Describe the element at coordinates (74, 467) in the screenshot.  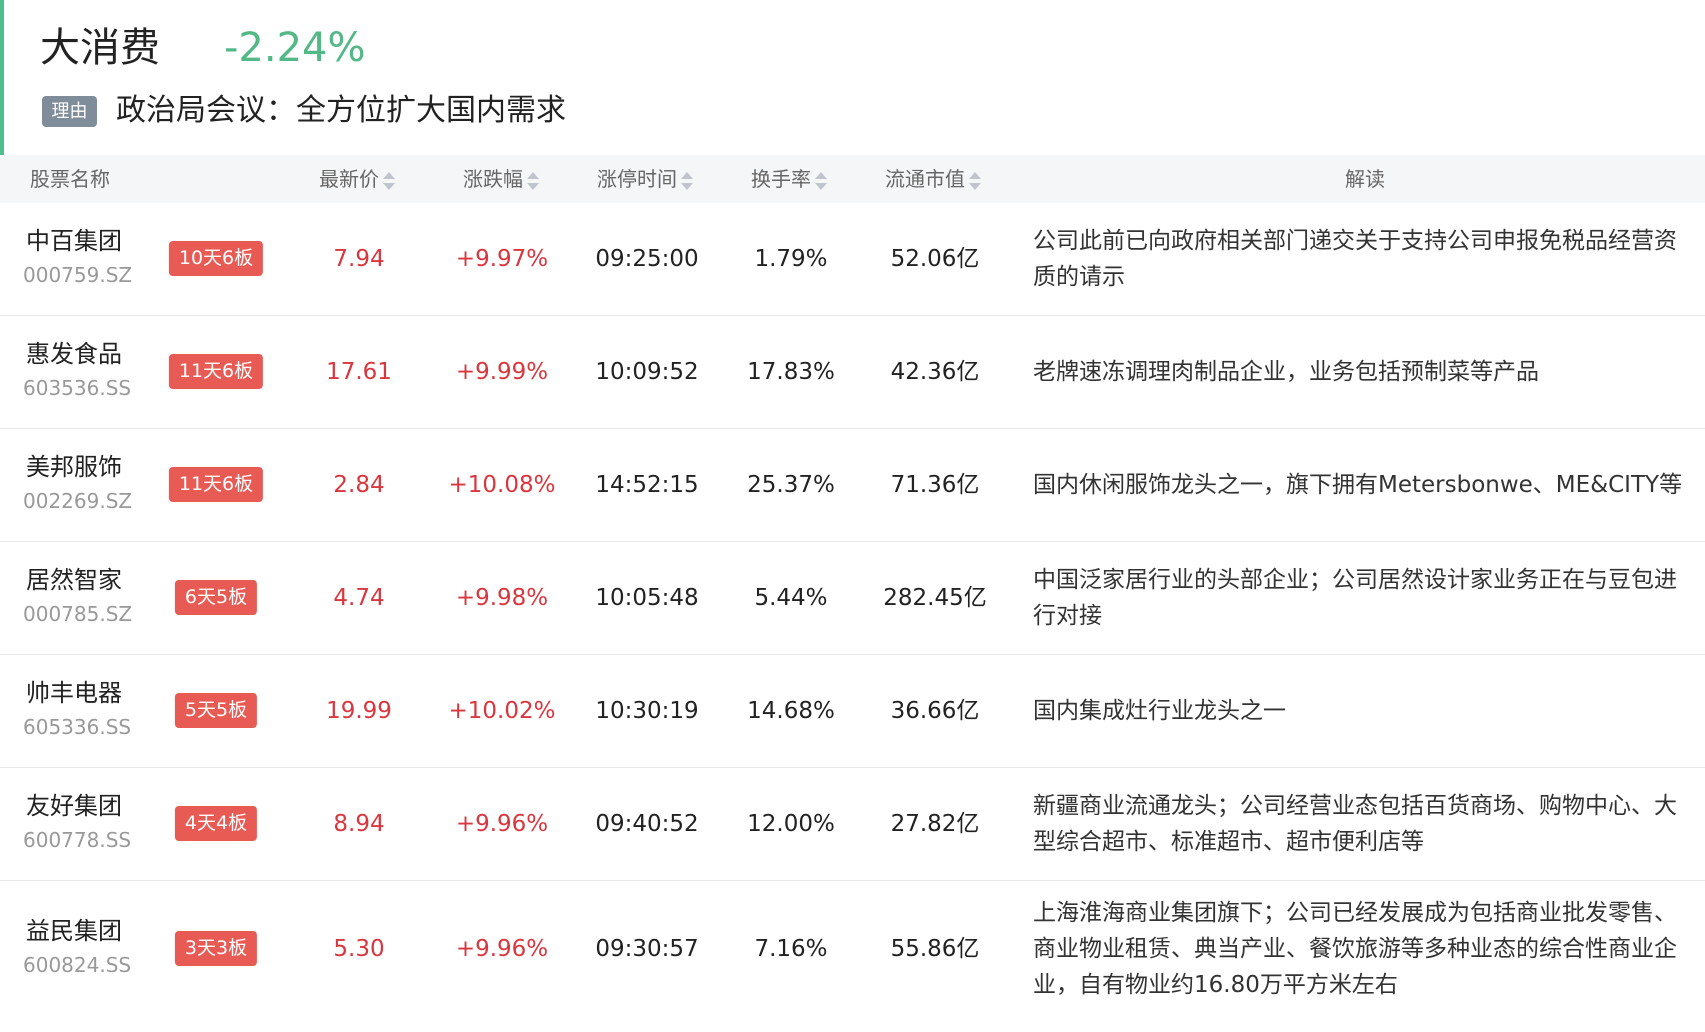
I see `stock-name: 美邦服饰` at that location.